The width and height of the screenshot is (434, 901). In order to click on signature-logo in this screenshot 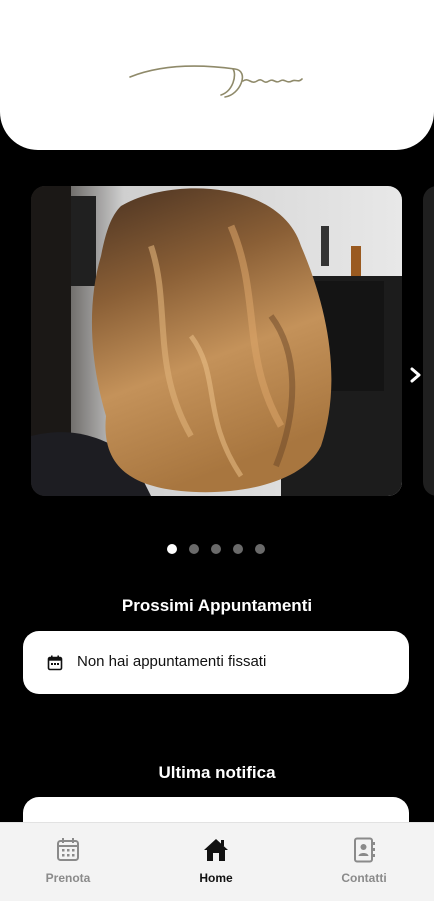, I will do `click(216, 81)`.